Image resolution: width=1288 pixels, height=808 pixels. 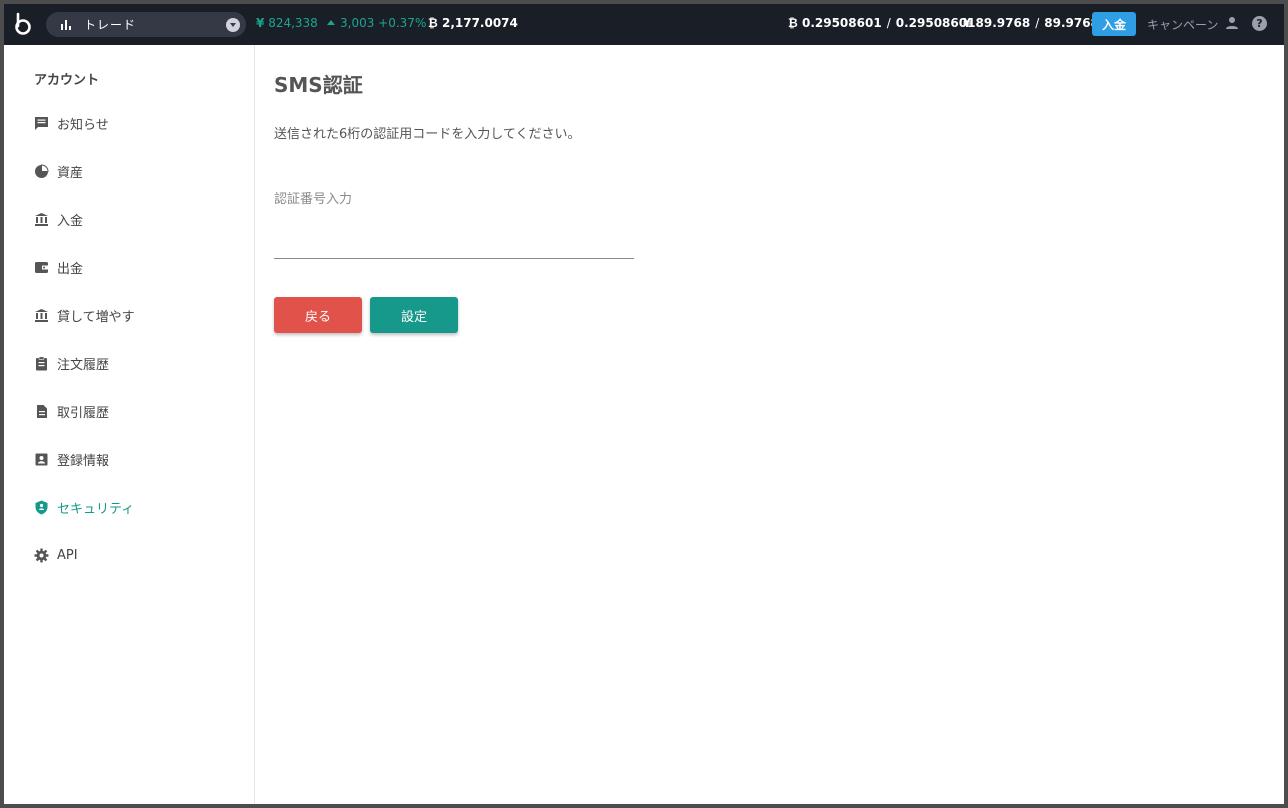 I want to click on sidebar-item-label: セキュリティ, so click(x=96, y=509).